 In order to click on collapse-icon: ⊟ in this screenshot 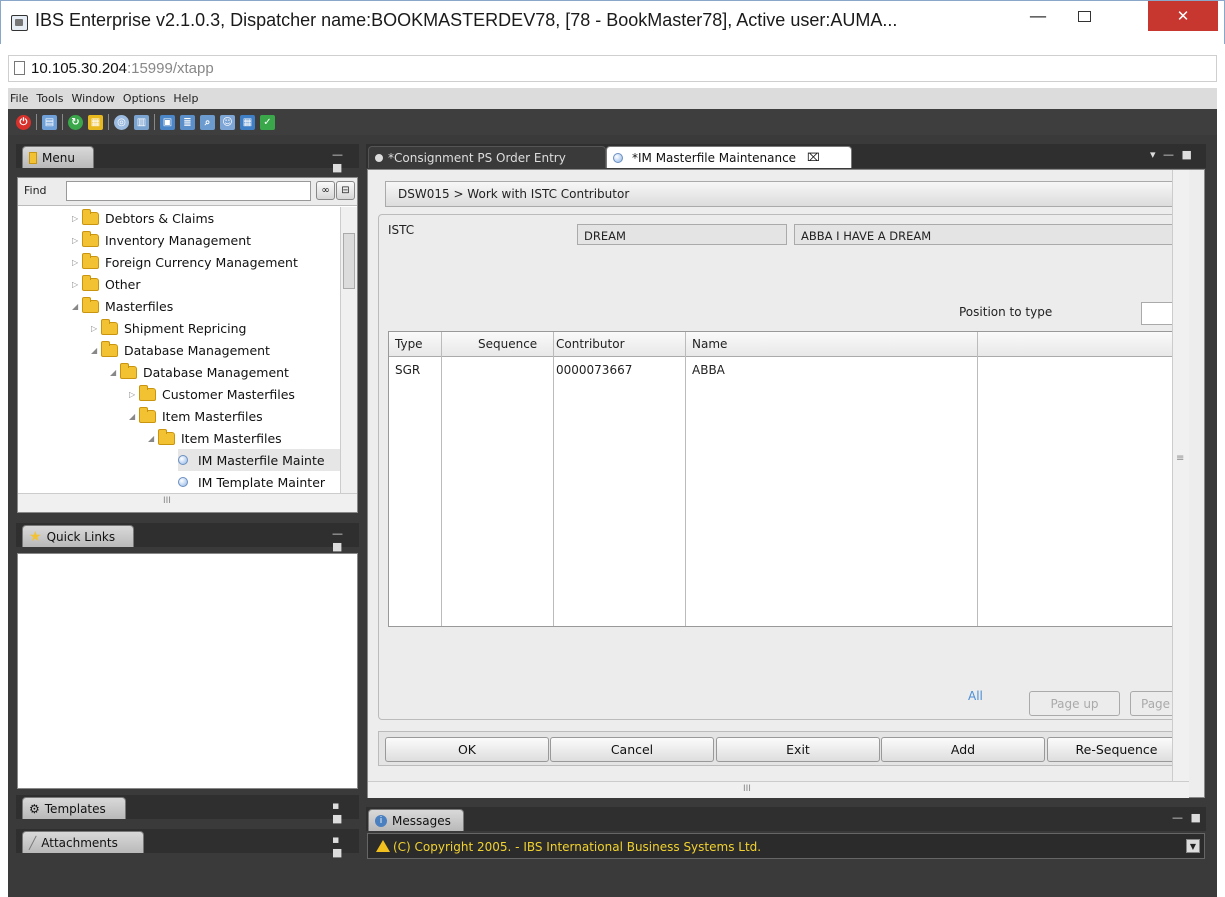, I will do `click(345, 190)`.